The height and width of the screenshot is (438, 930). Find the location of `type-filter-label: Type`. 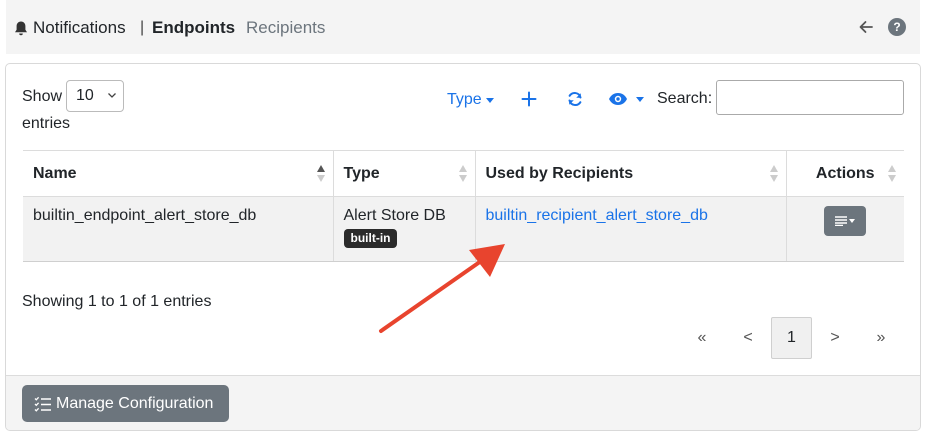

type-filter-label: Type is located at coordinates (464, 99).